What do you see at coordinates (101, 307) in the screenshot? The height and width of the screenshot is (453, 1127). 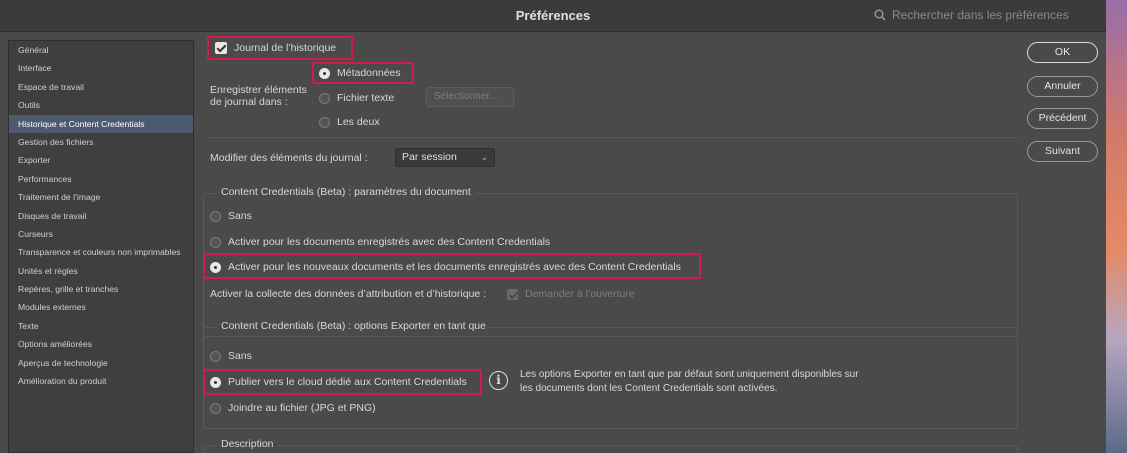 I see `sidebar-item-plugins: Modules externes` at bounding box center [101, 307].